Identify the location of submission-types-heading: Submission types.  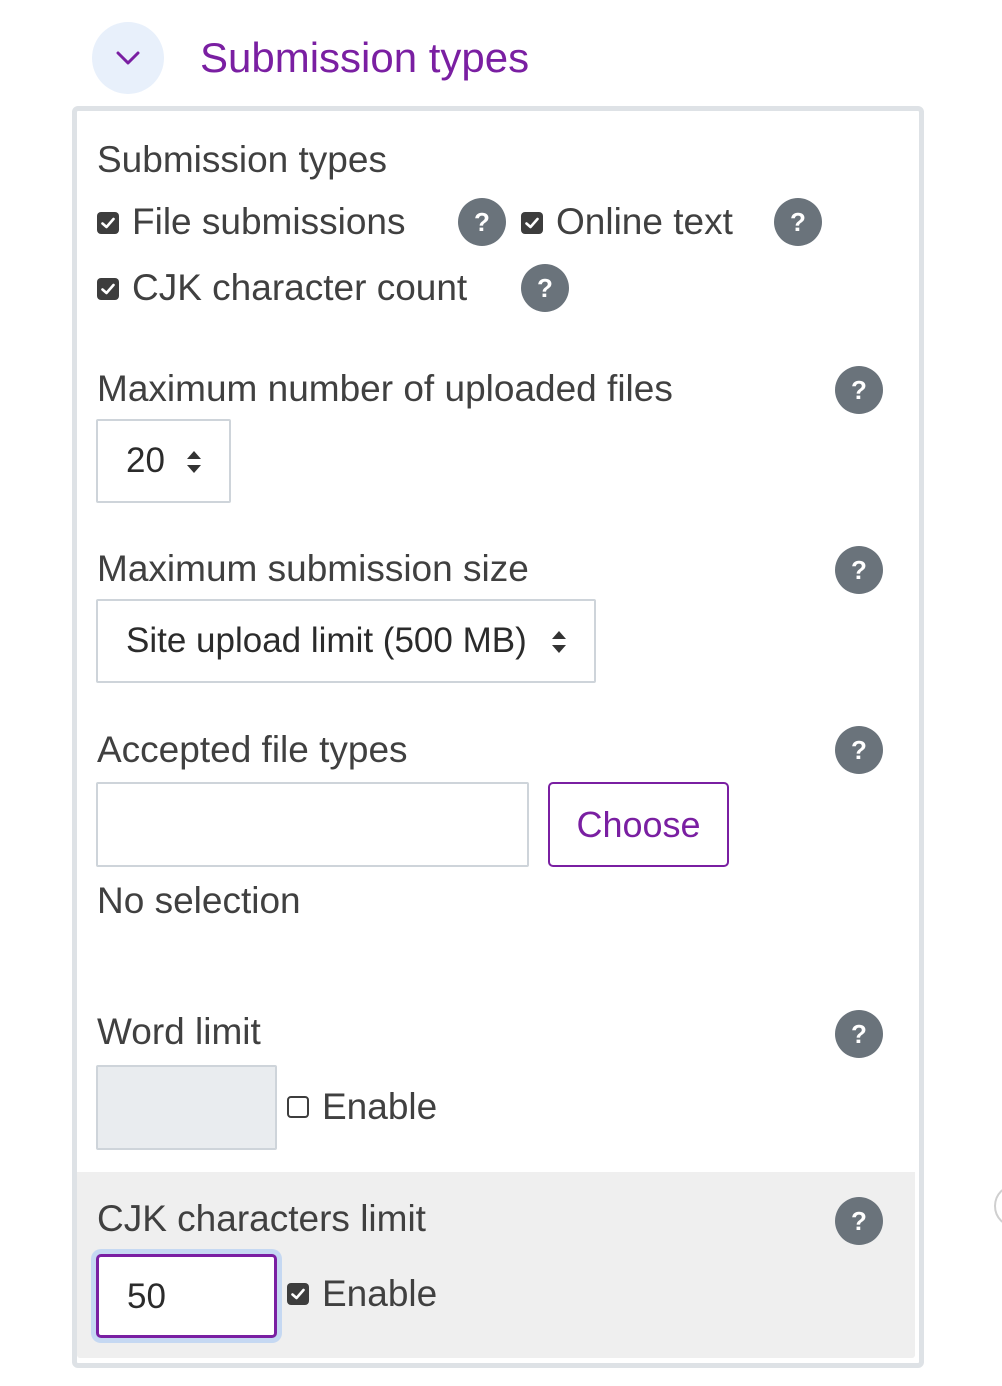
(242, 159).